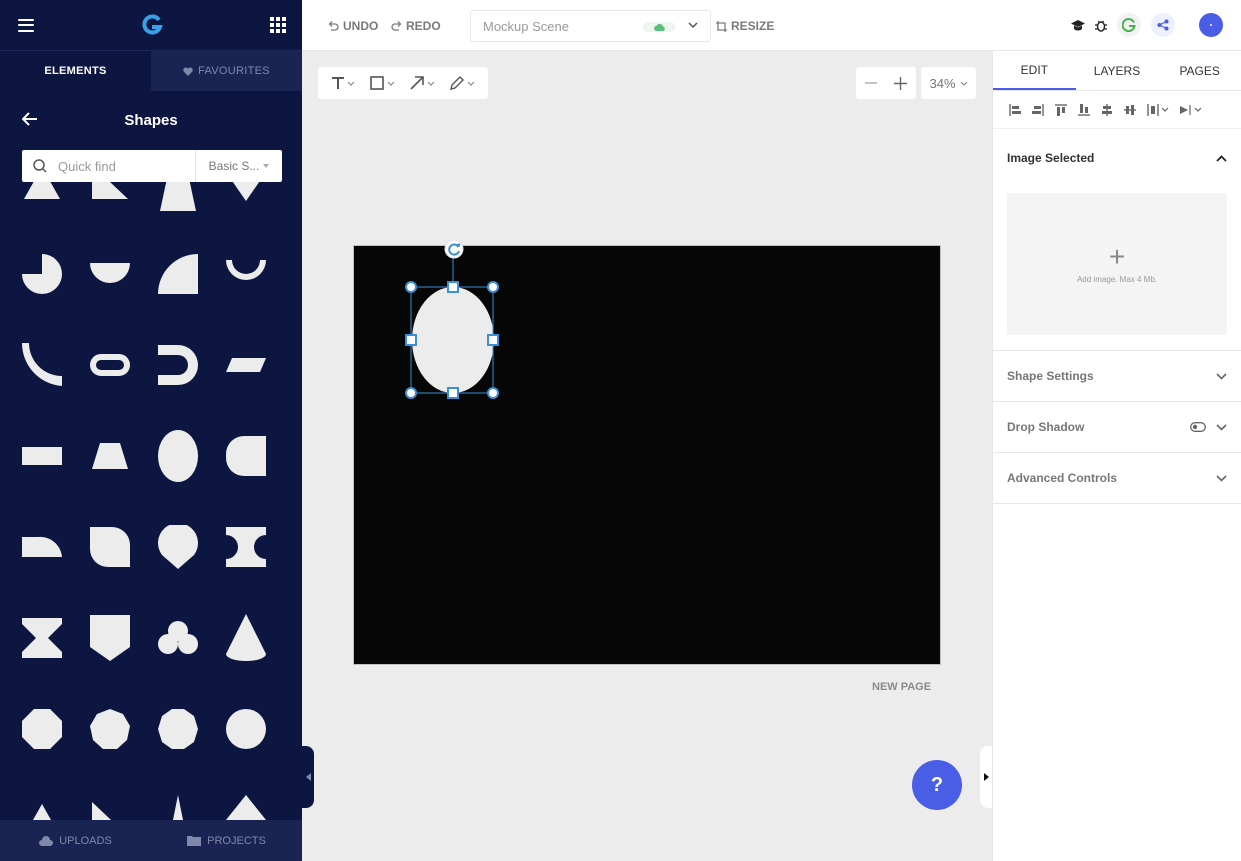  I want to click on zoom-select: 34%, so click(948, 83).